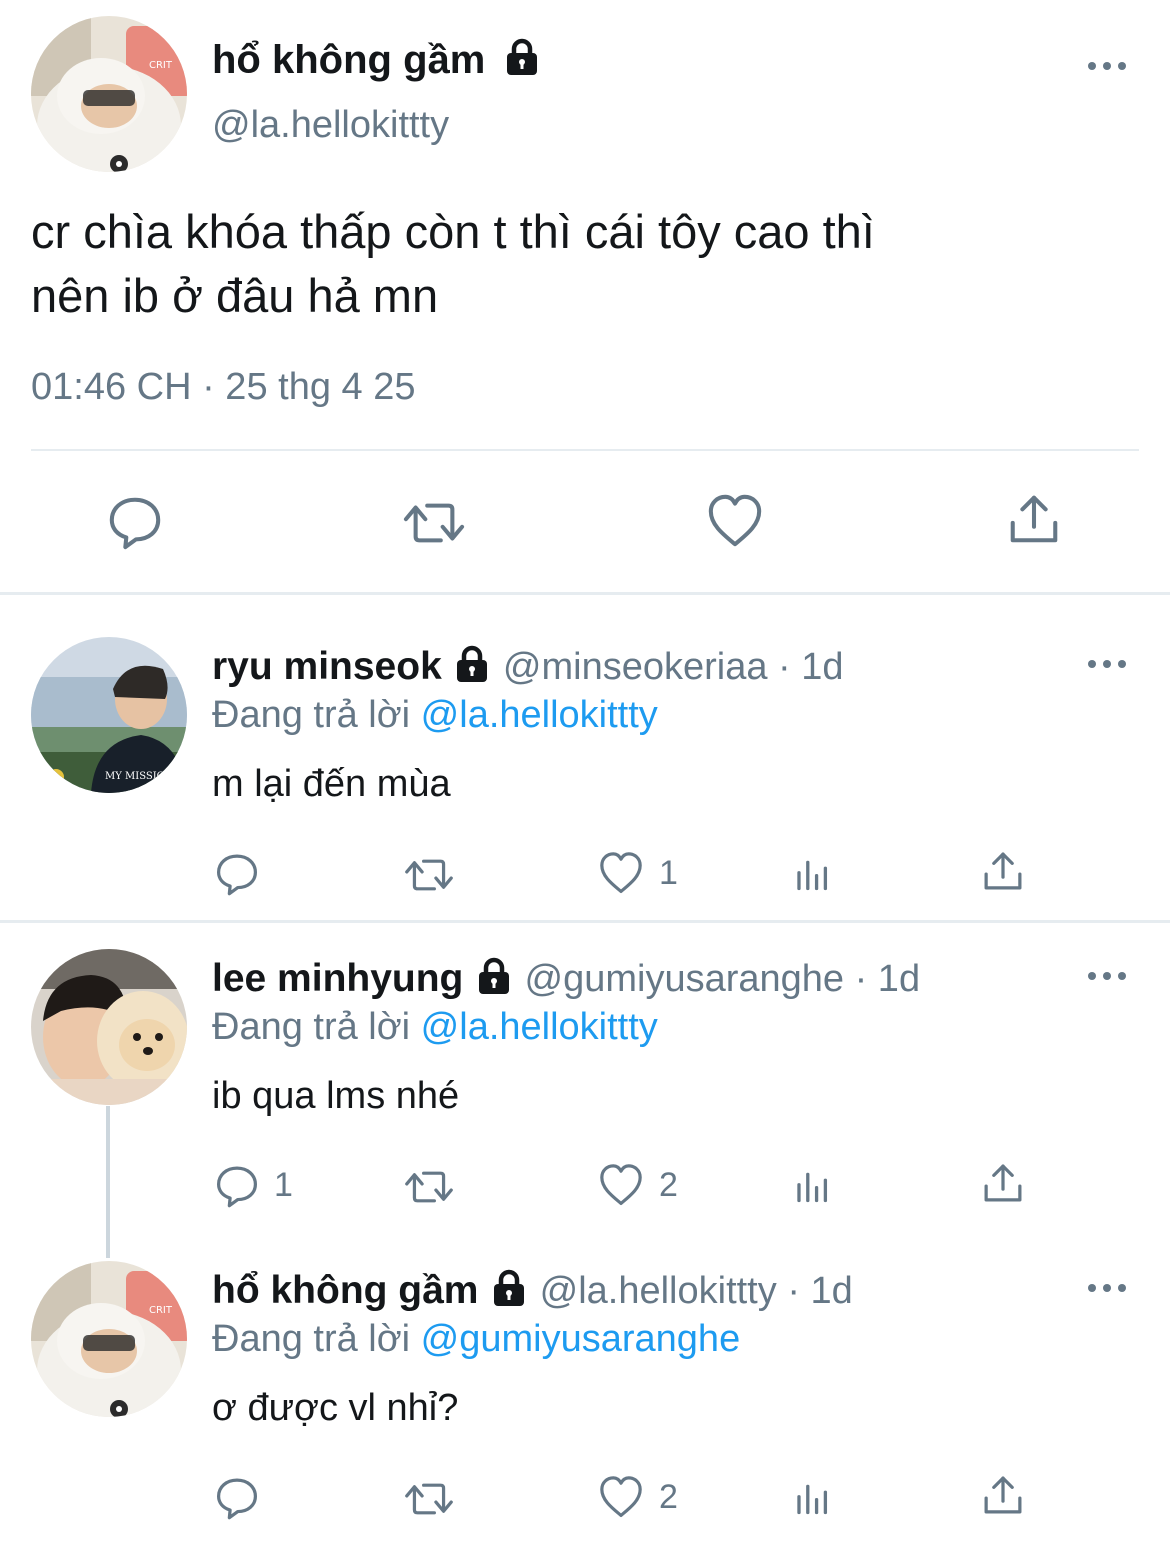 The image size is (1170, 1546). What do you see at coordinates (585, 450) in the screenshot?
I see `divider` at bounding box center [585, 450].